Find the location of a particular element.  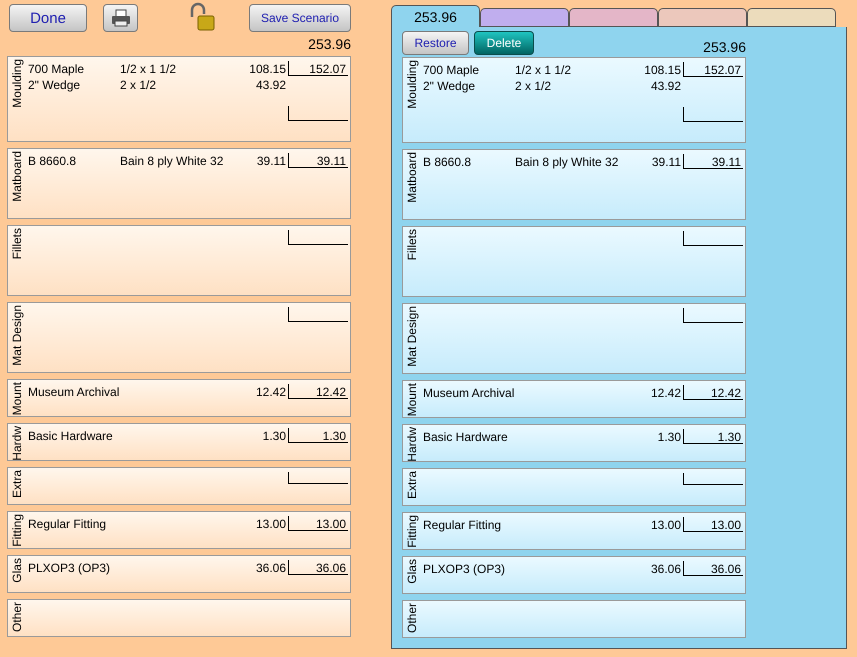

scenario-tab: 253.96 is located at coordinates (435, 16).